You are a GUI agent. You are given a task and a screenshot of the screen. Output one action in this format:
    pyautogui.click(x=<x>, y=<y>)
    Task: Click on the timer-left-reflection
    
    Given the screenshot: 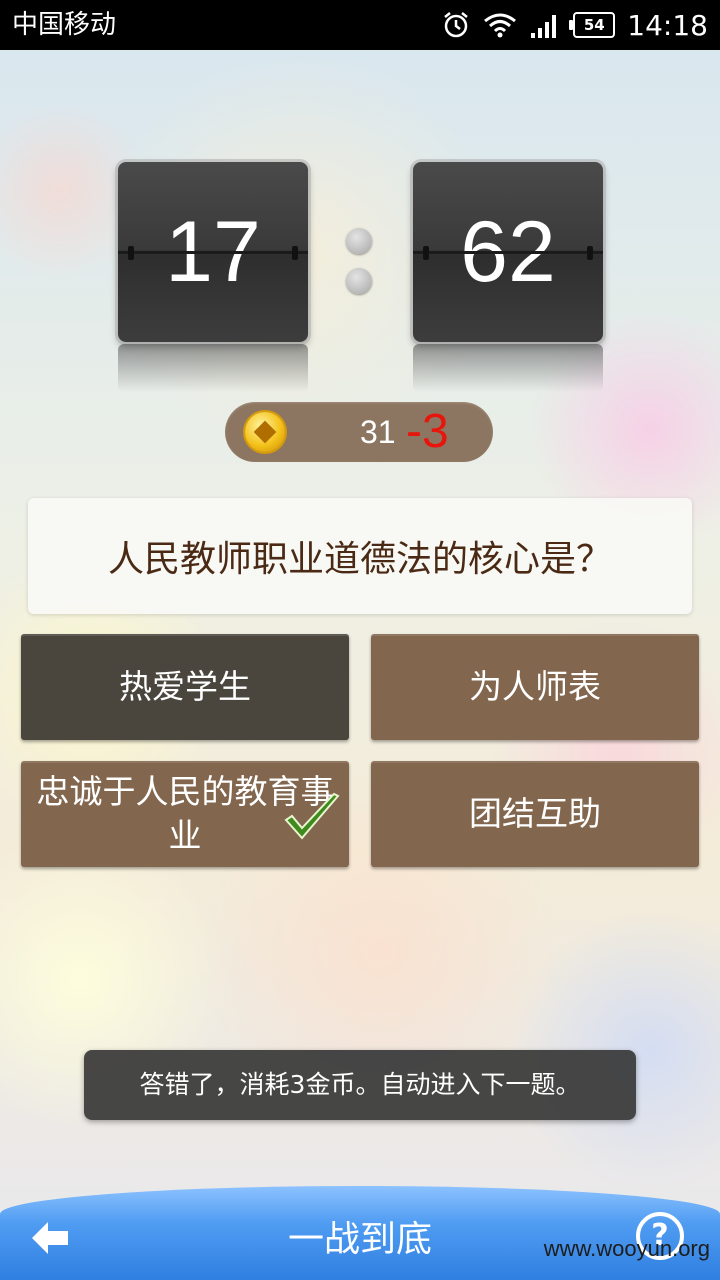 What is the action you would take?
    pyautogui.click(x=213, y=368)
    